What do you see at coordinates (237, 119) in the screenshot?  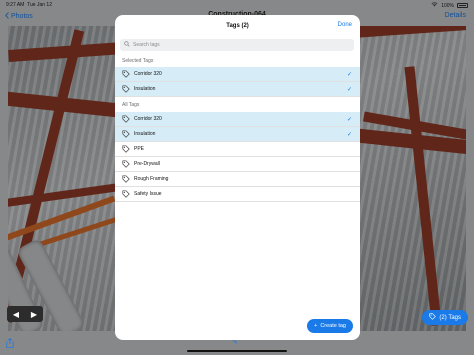 I see `all-tag-row: Corridor 320 ✓` at bounding box center [237, 119].